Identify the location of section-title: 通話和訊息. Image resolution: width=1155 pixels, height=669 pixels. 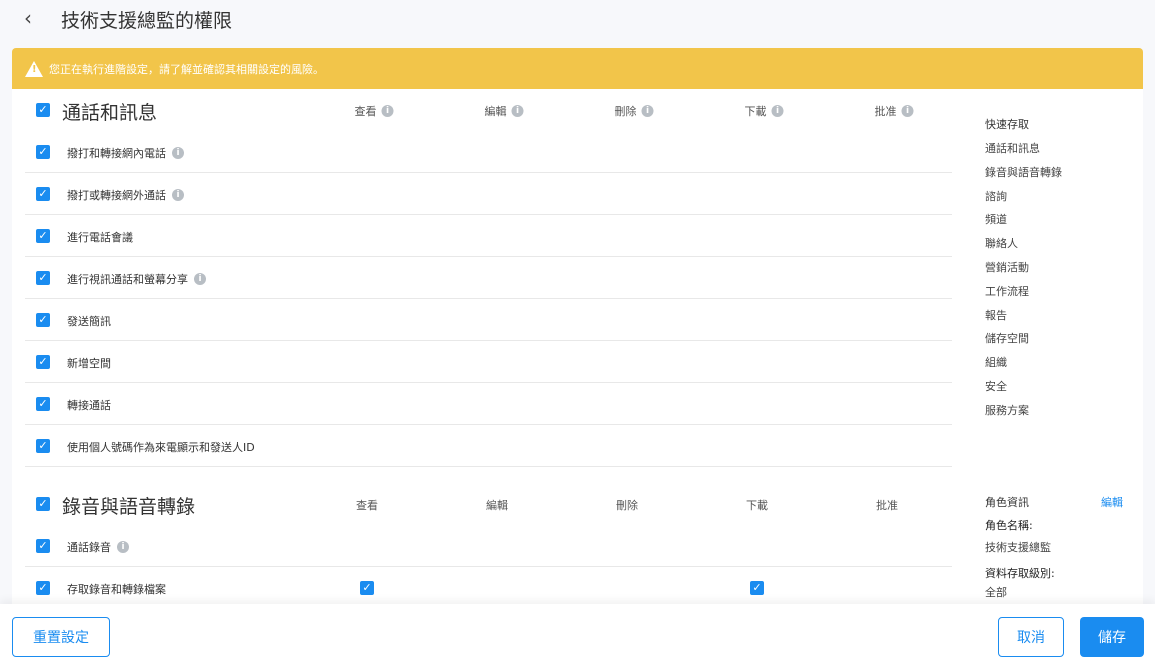
(110, 113).